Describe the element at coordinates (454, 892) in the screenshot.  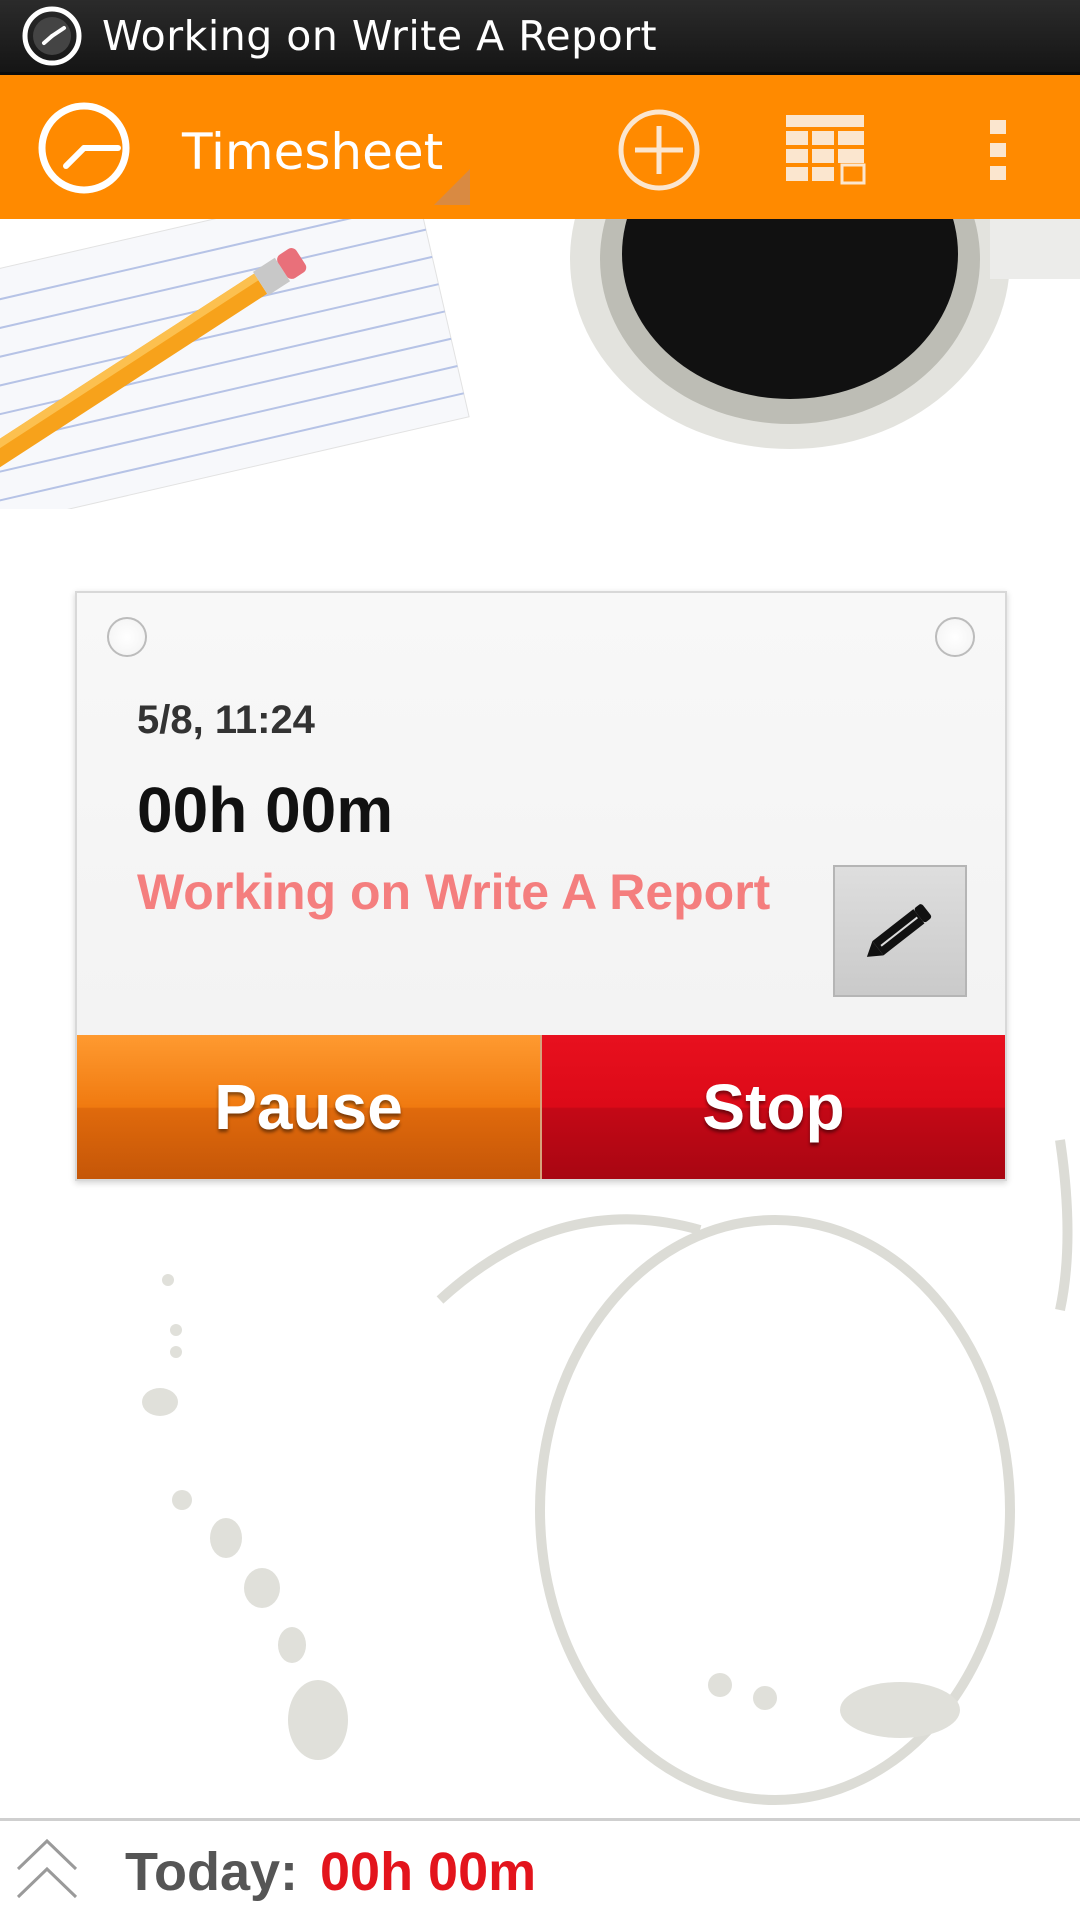
I see `timer-task-label: Working on Write A Report` at that location.